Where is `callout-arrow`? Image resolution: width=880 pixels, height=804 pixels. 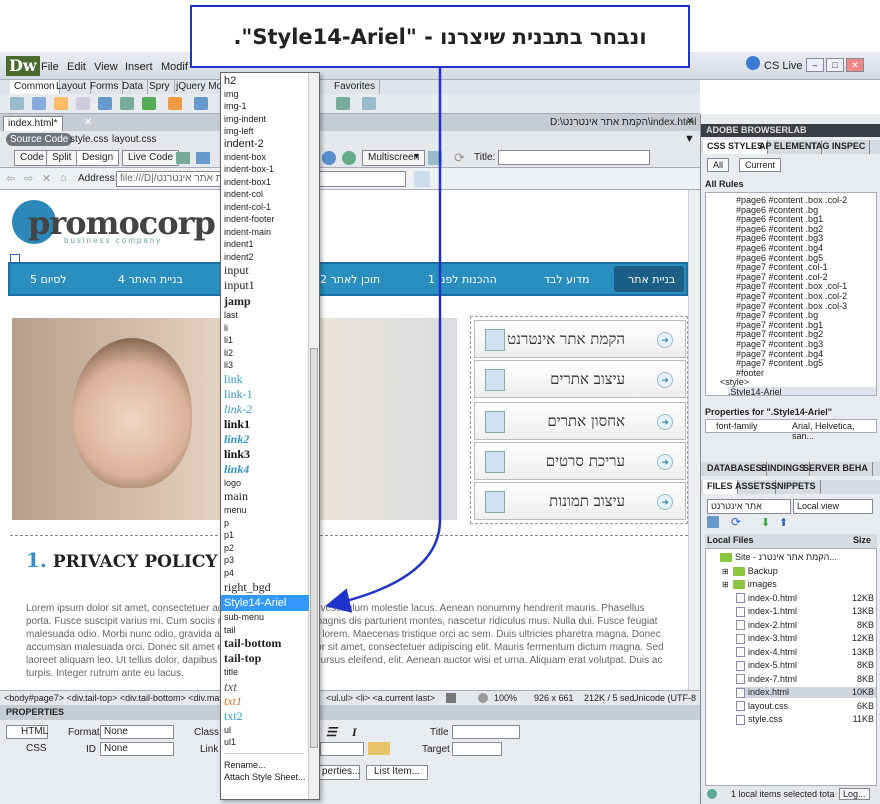
callout-arrow is located at coordinates (383, 340).